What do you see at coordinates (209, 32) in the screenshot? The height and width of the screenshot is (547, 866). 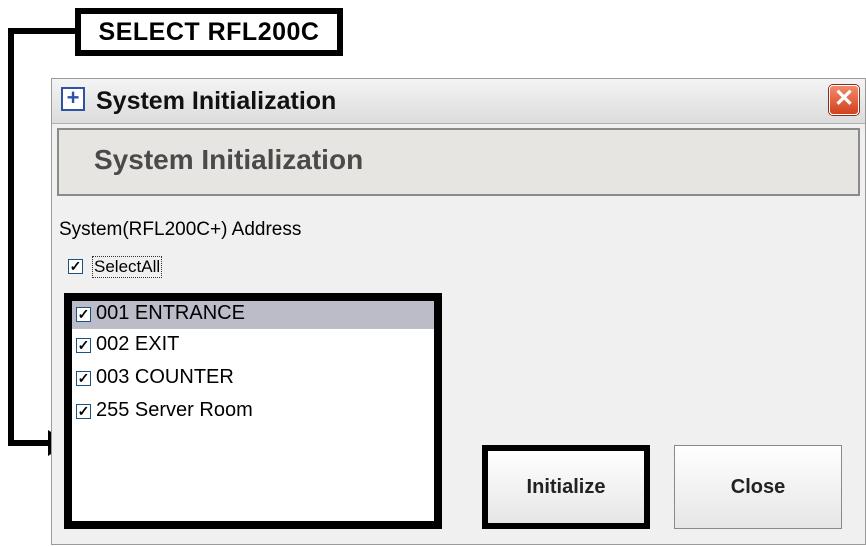 I see `callout-label: SELECT RFL200C` at bounding box center [209, 32].